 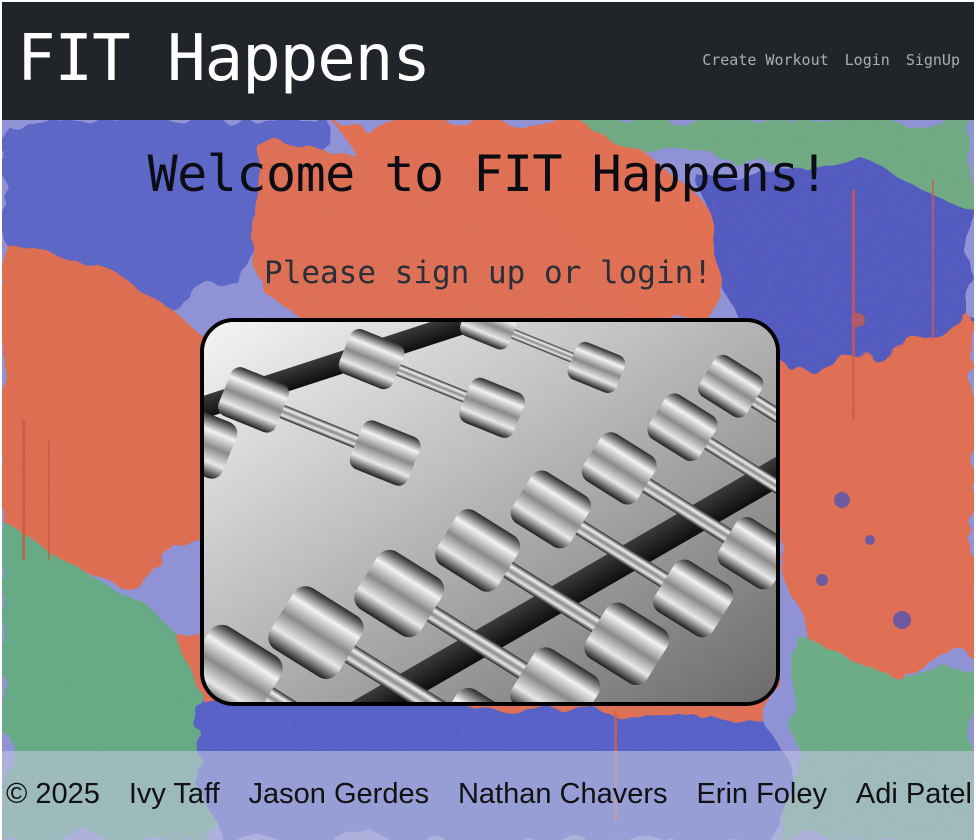 I want to click on page-title: Welcome to FIT Happens!, so click(x=488, y=174).